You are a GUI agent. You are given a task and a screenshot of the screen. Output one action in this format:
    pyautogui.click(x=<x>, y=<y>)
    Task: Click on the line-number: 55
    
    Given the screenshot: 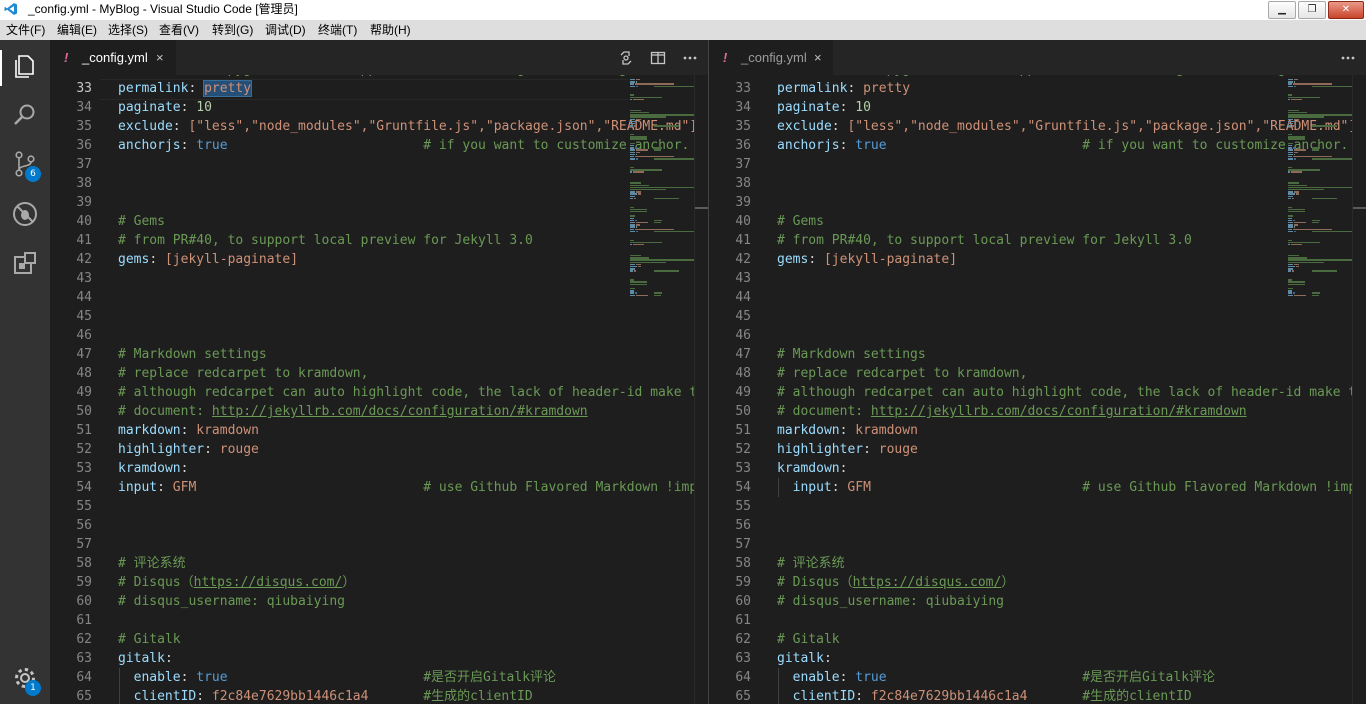 What is the action you would take?
    pyautogui.click(x=743, y=506)
    